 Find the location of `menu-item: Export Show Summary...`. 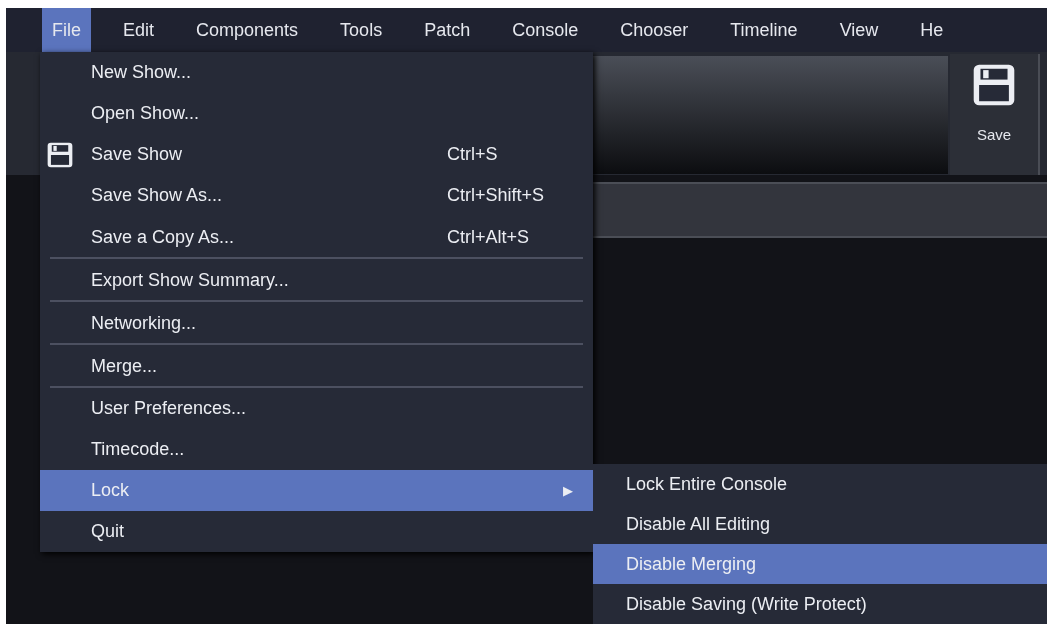

menu-item: Export Show Summary... is located at coordinates (316, 280).